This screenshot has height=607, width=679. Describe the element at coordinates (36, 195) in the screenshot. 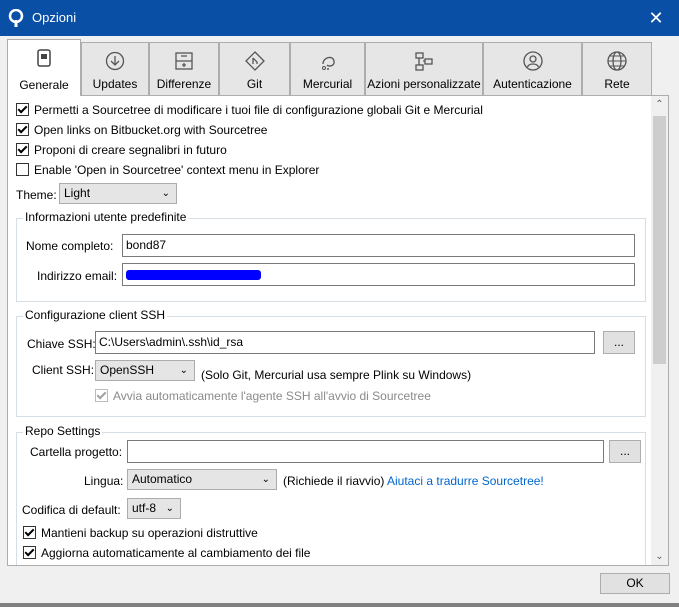

I see `theme-label: Theme:` at that location.